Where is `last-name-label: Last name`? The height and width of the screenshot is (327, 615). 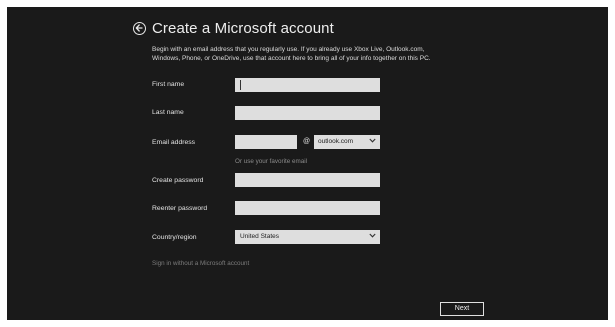 last-name-label: Last name is located at coordinates (168, 112).